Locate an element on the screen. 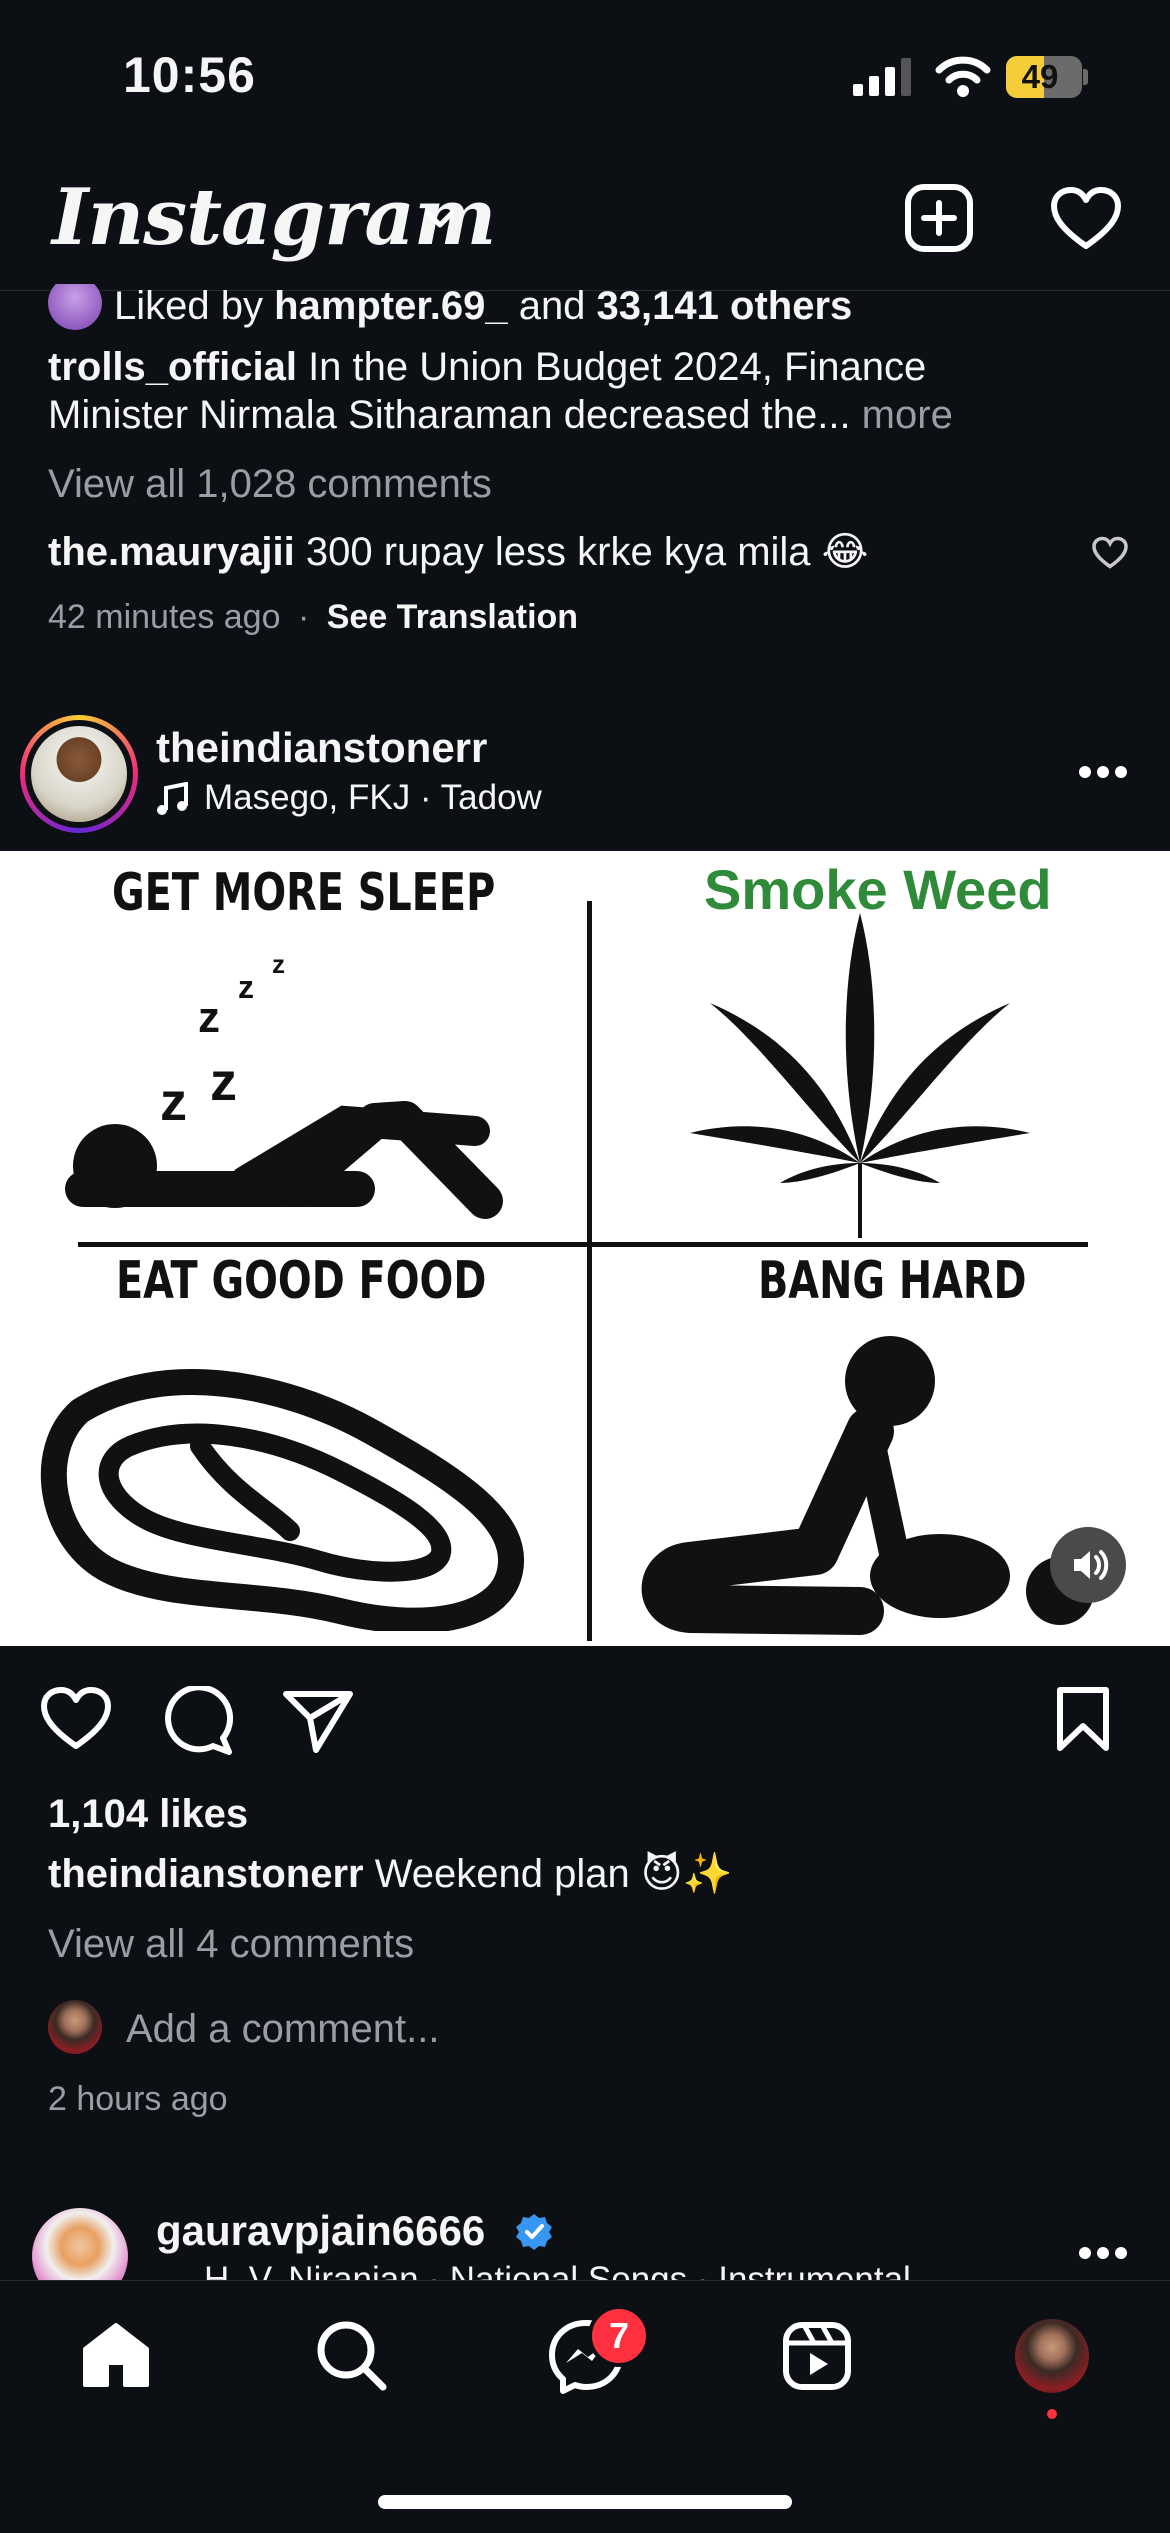  next-more-icon is located at coordinates (1103, 2253).